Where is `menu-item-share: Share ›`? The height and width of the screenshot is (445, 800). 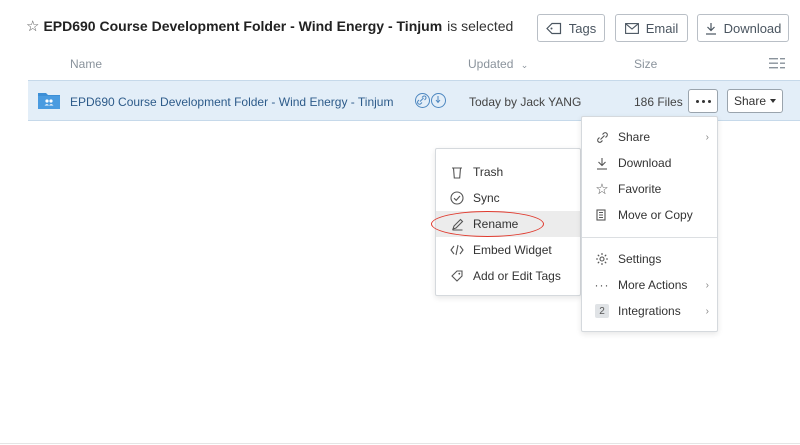
menu-item-share: Share › is located at coordinates (649, 137).